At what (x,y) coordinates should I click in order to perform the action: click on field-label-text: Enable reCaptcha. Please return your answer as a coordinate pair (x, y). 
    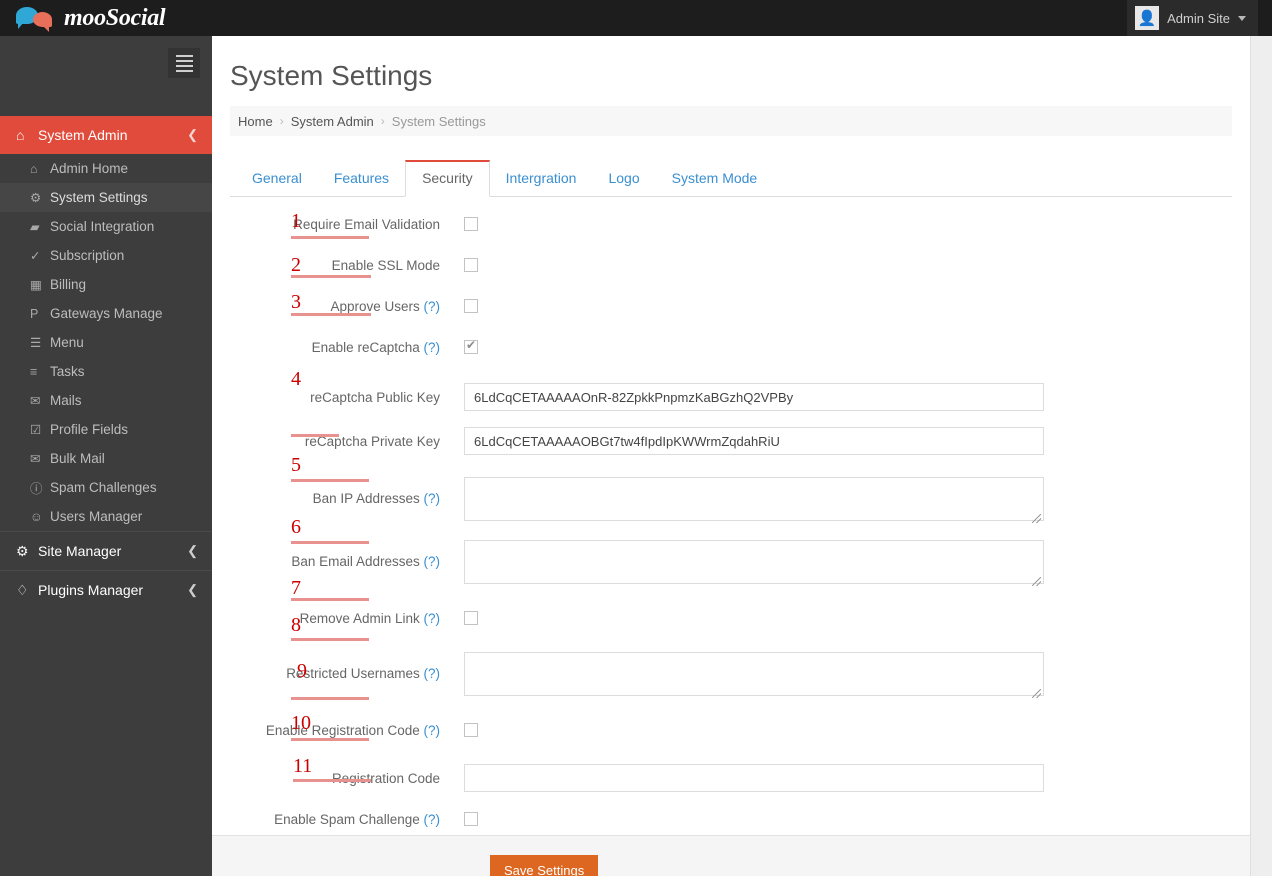
    Looking at the image, I should click on (365, 347).